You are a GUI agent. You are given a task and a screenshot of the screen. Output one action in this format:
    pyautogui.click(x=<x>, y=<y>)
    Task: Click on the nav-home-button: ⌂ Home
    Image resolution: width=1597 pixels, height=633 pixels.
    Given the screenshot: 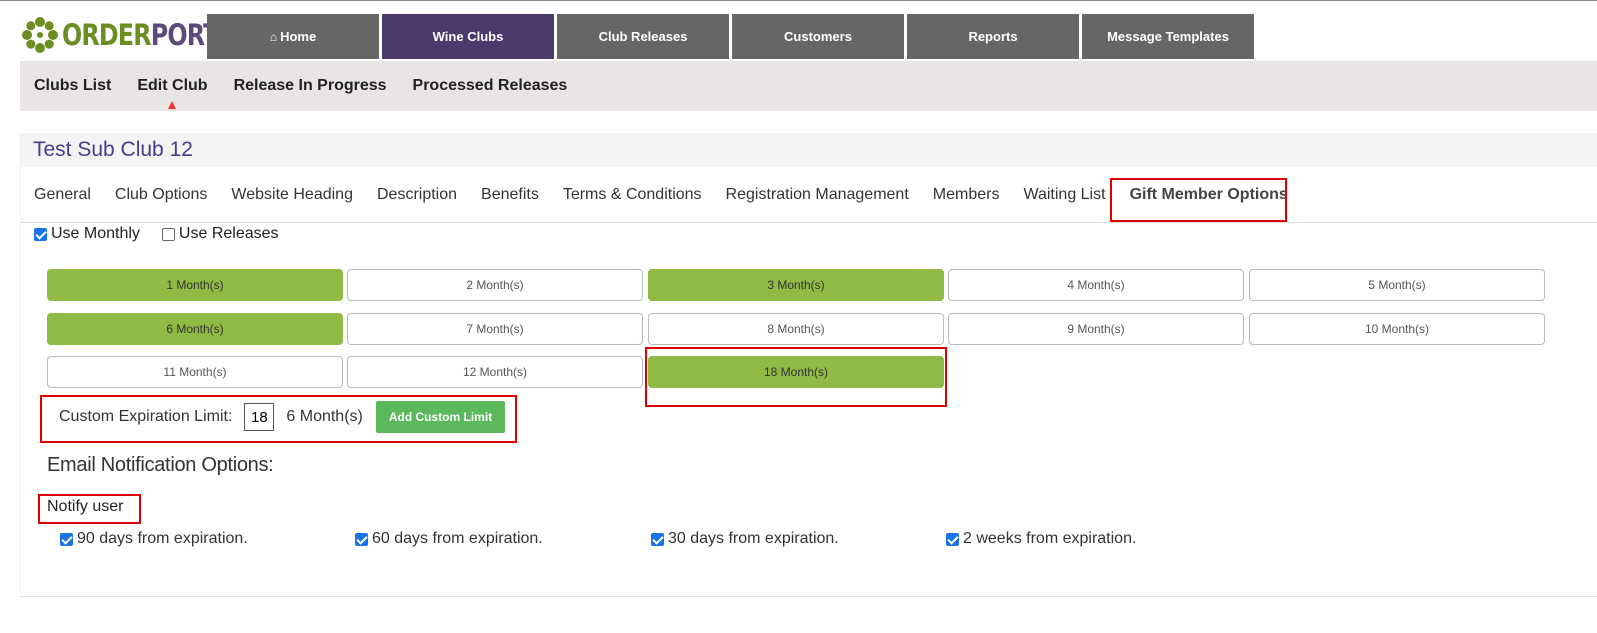 What is the action you would take?
    pyautogui.click(x=293, y=36)
    